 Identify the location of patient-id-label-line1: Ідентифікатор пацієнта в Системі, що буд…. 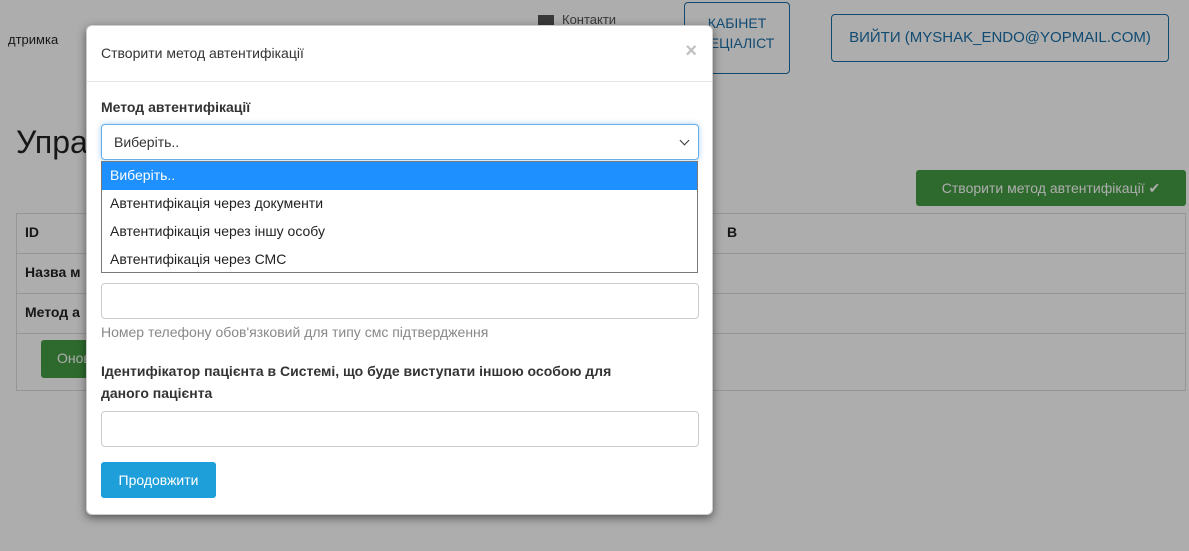
(356, 371).